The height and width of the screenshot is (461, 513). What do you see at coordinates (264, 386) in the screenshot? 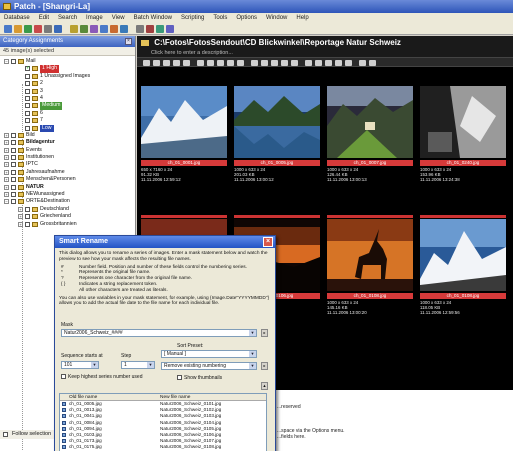
I see `up-arrow-button: ▲` at bounding box center [264, 386].